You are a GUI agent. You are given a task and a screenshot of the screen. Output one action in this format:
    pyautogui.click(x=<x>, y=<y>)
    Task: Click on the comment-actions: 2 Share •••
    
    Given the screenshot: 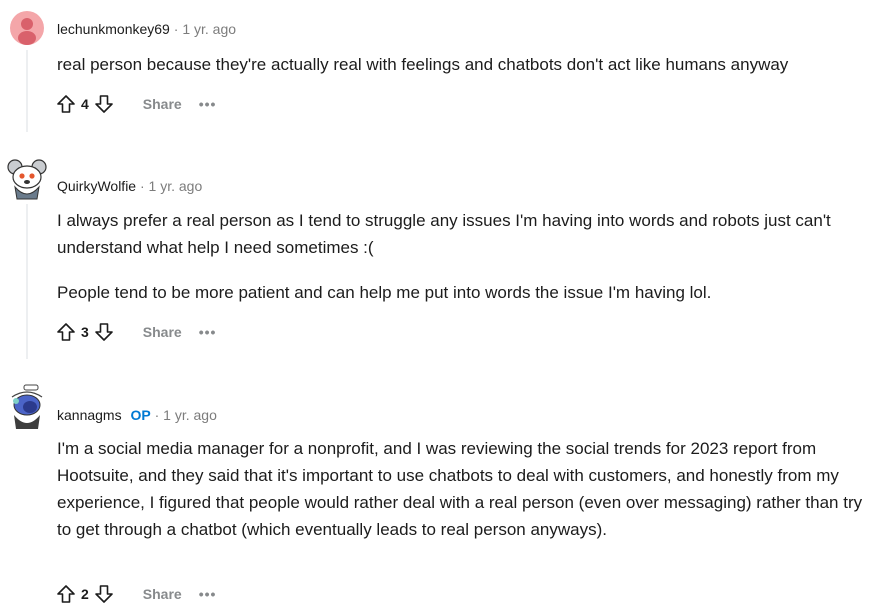 What is the action you would take?
    pyautogui.click(x=135, y=594)
    